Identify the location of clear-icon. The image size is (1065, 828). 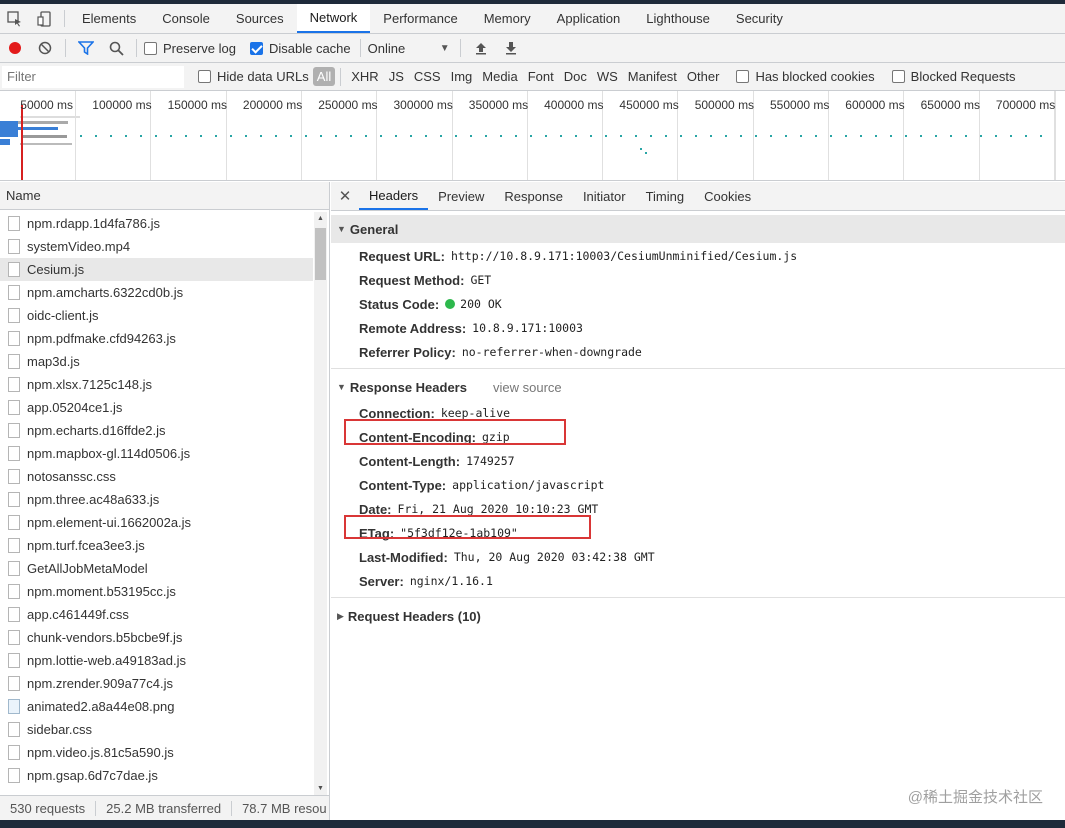
(45, 48).